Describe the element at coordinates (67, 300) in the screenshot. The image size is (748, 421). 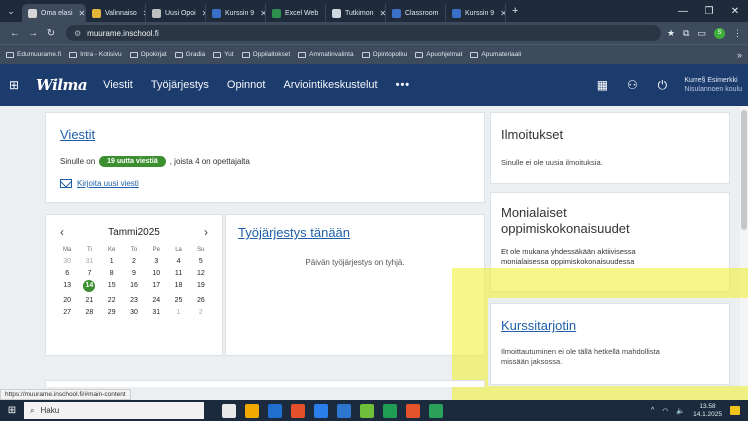
I see `calendar-day: 20` at that location.